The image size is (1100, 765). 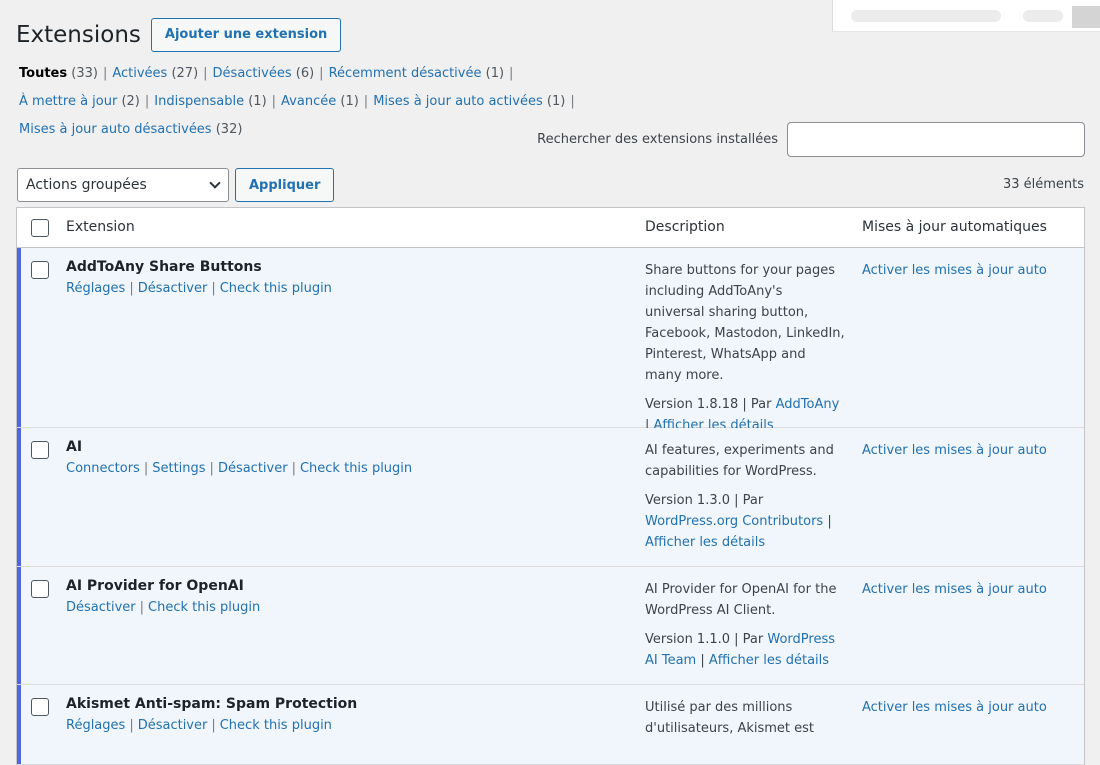 What do you see at coordinates (86, 185) in the screenshot?
I see `bulk-actions-value: Actions groupées` at bounding box center [86, 185].